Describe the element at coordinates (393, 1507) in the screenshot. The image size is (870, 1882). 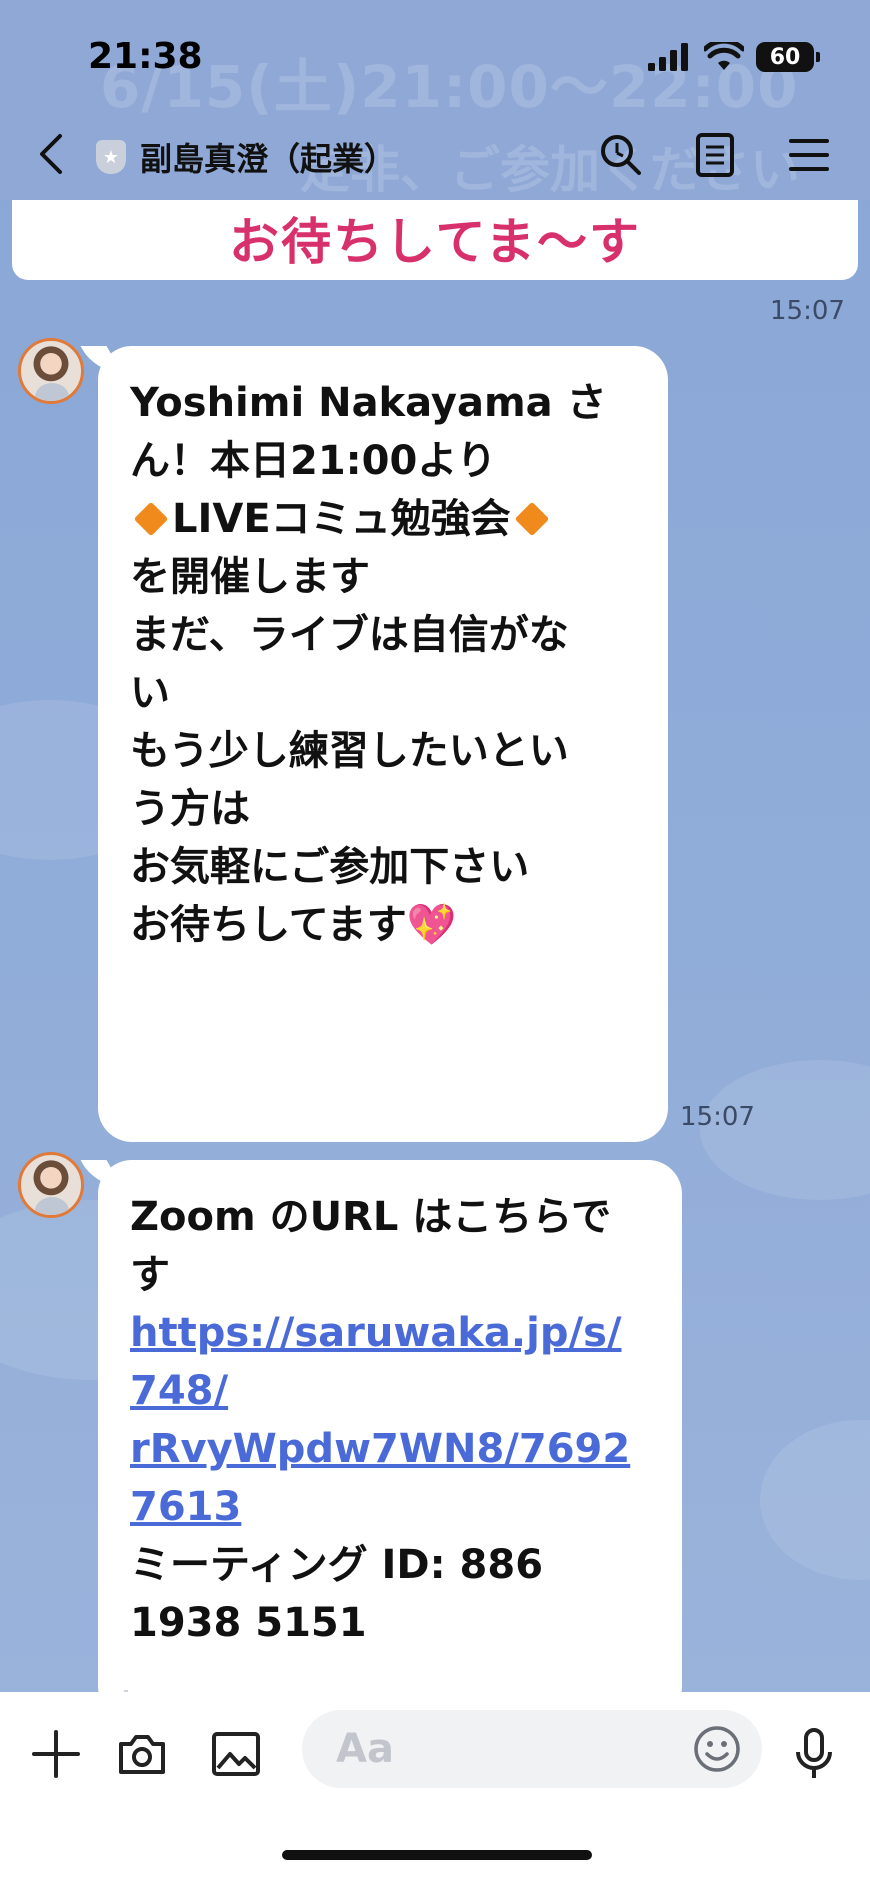
I see `zoom-link: 7613` at that location.